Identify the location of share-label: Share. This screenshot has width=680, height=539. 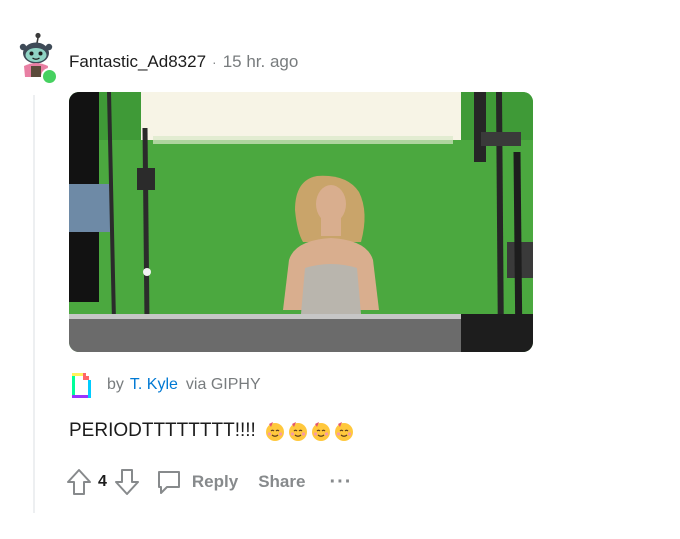
(282, 481).